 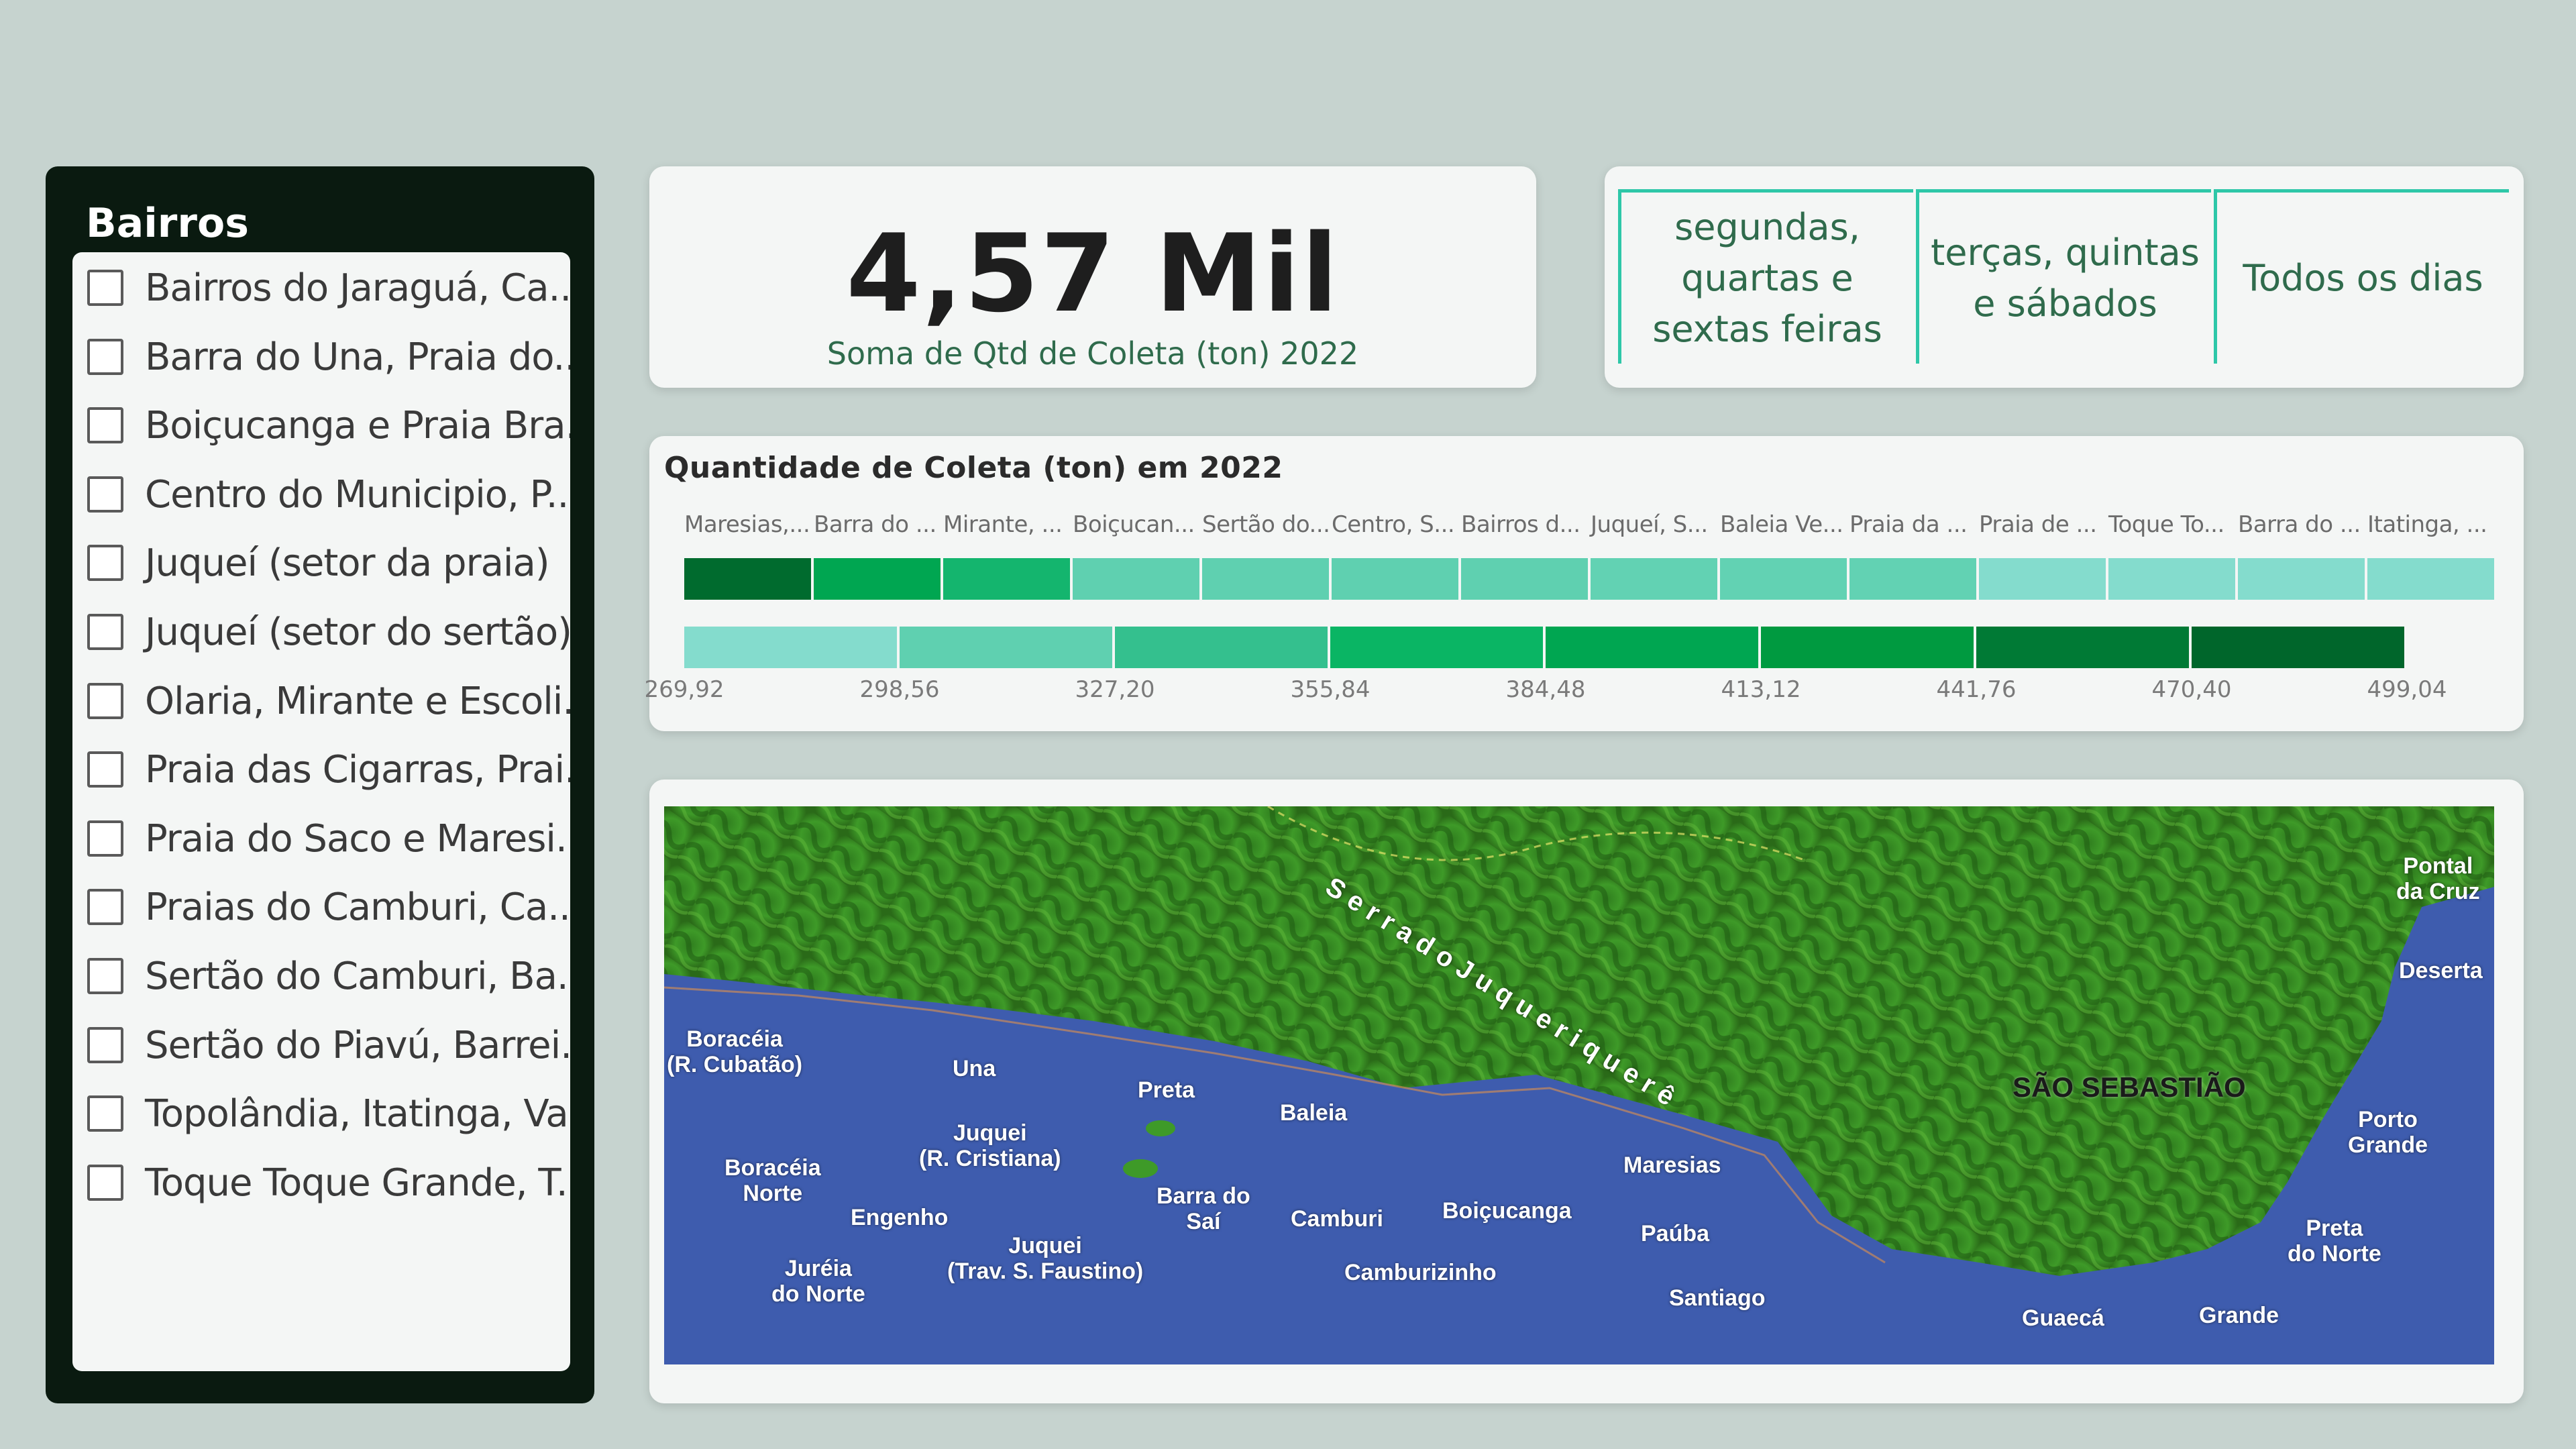 I want to click on map-label-guaeca: Guaecá, so click(x=2063, y=1318).